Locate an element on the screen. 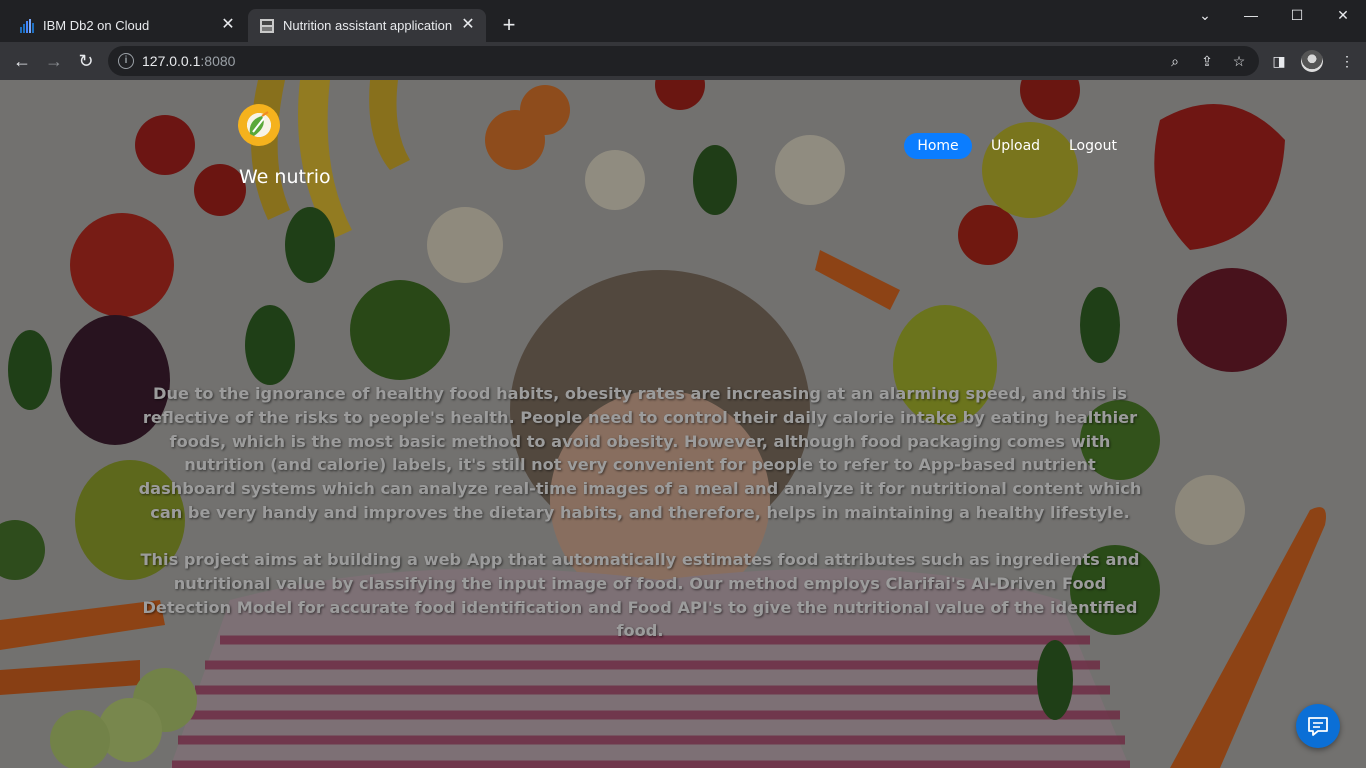  address-bar: i 127.0.0.1:8080 ⌕ ⇪ ☆ is located at coordinates (683, 61).